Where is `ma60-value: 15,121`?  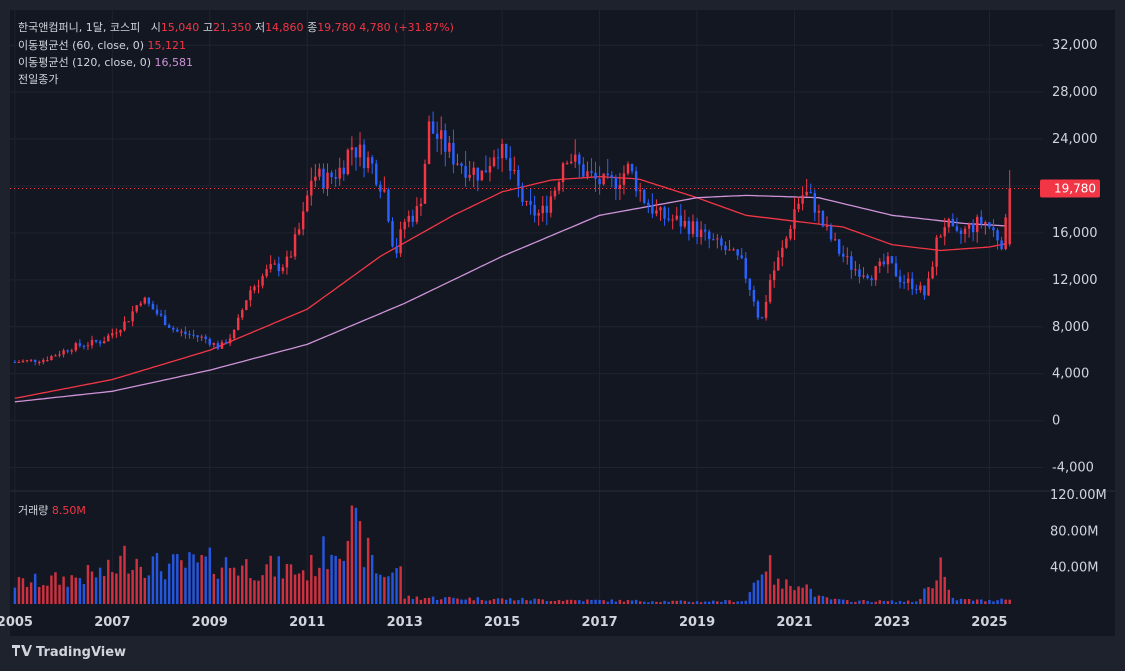
ma60-value: 15,121 is located at coordinates (167, 45).